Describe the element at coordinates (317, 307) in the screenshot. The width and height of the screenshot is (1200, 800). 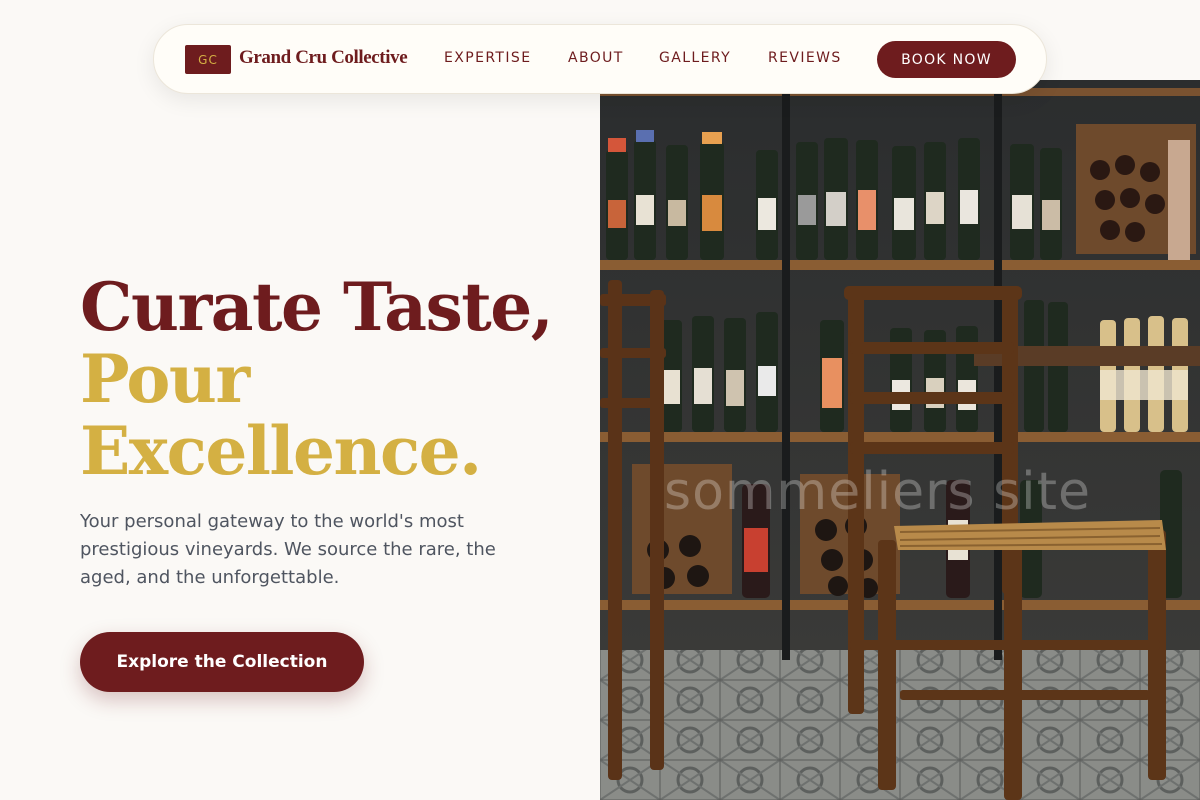
I see `hero-title-line-1: Curate Taste,` at that location.